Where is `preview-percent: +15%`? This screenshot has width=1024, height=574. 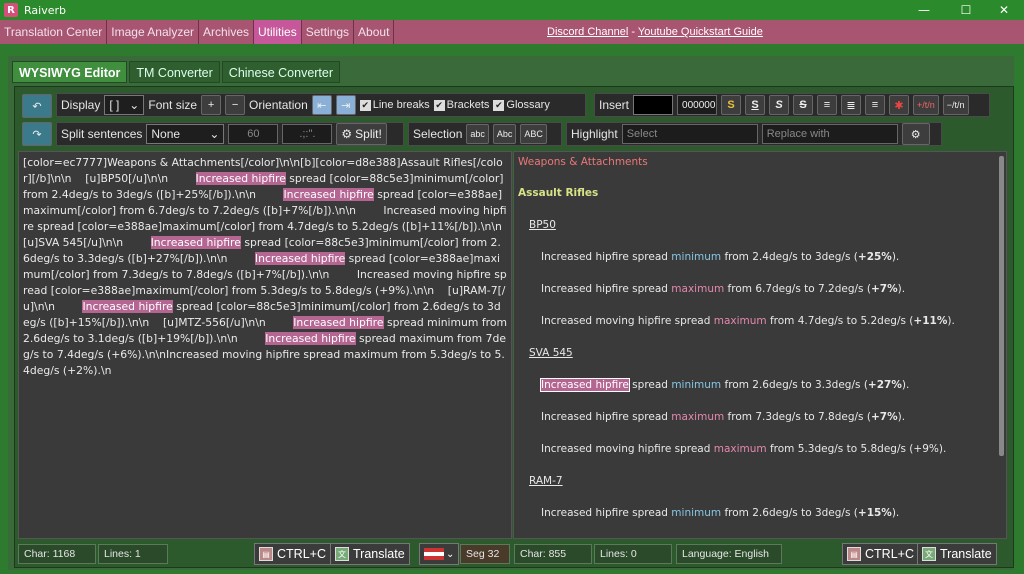 preview-percent: +15% is located at coordinates (874, 513).